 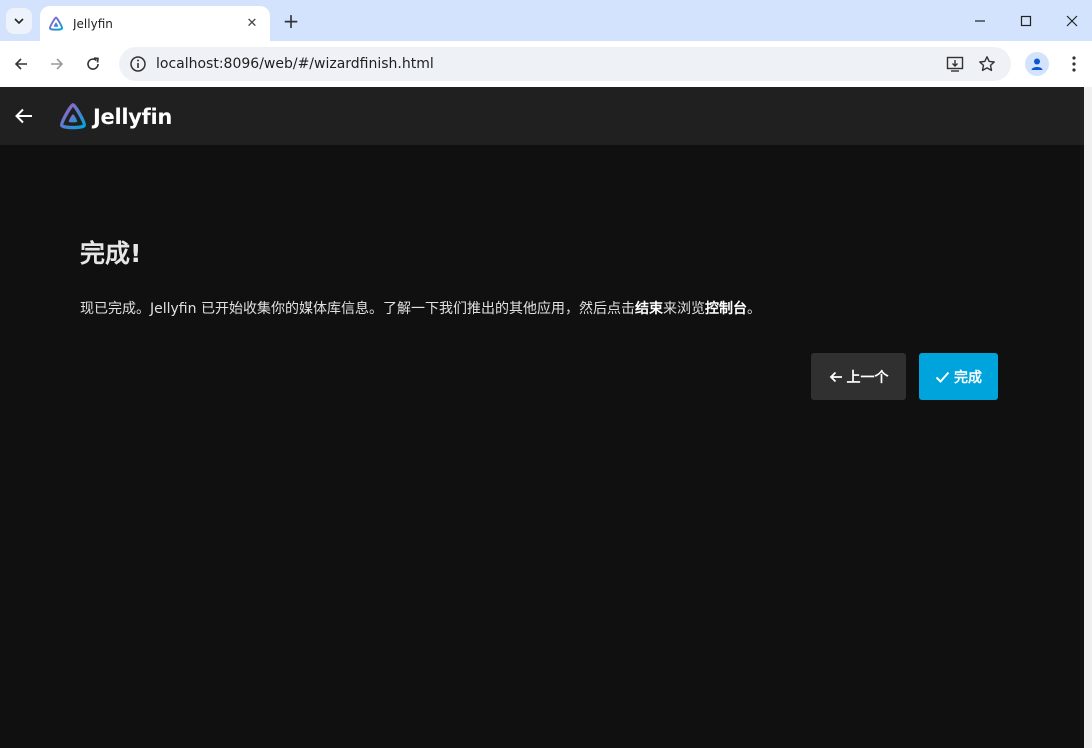 I want to click on tab-search-button, so click(x=19, y=21).